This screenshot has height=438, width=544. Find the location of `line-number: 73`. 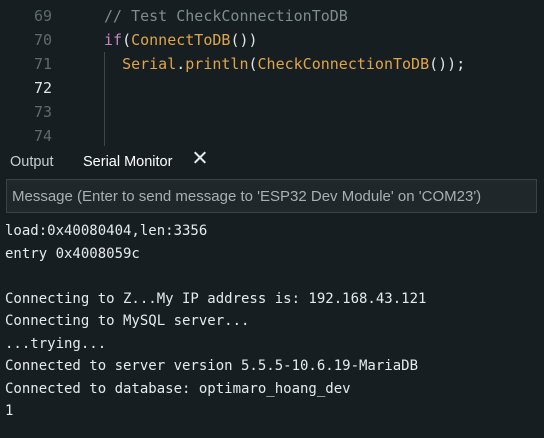

line-number: 73 is located at coordinates (42, 112).